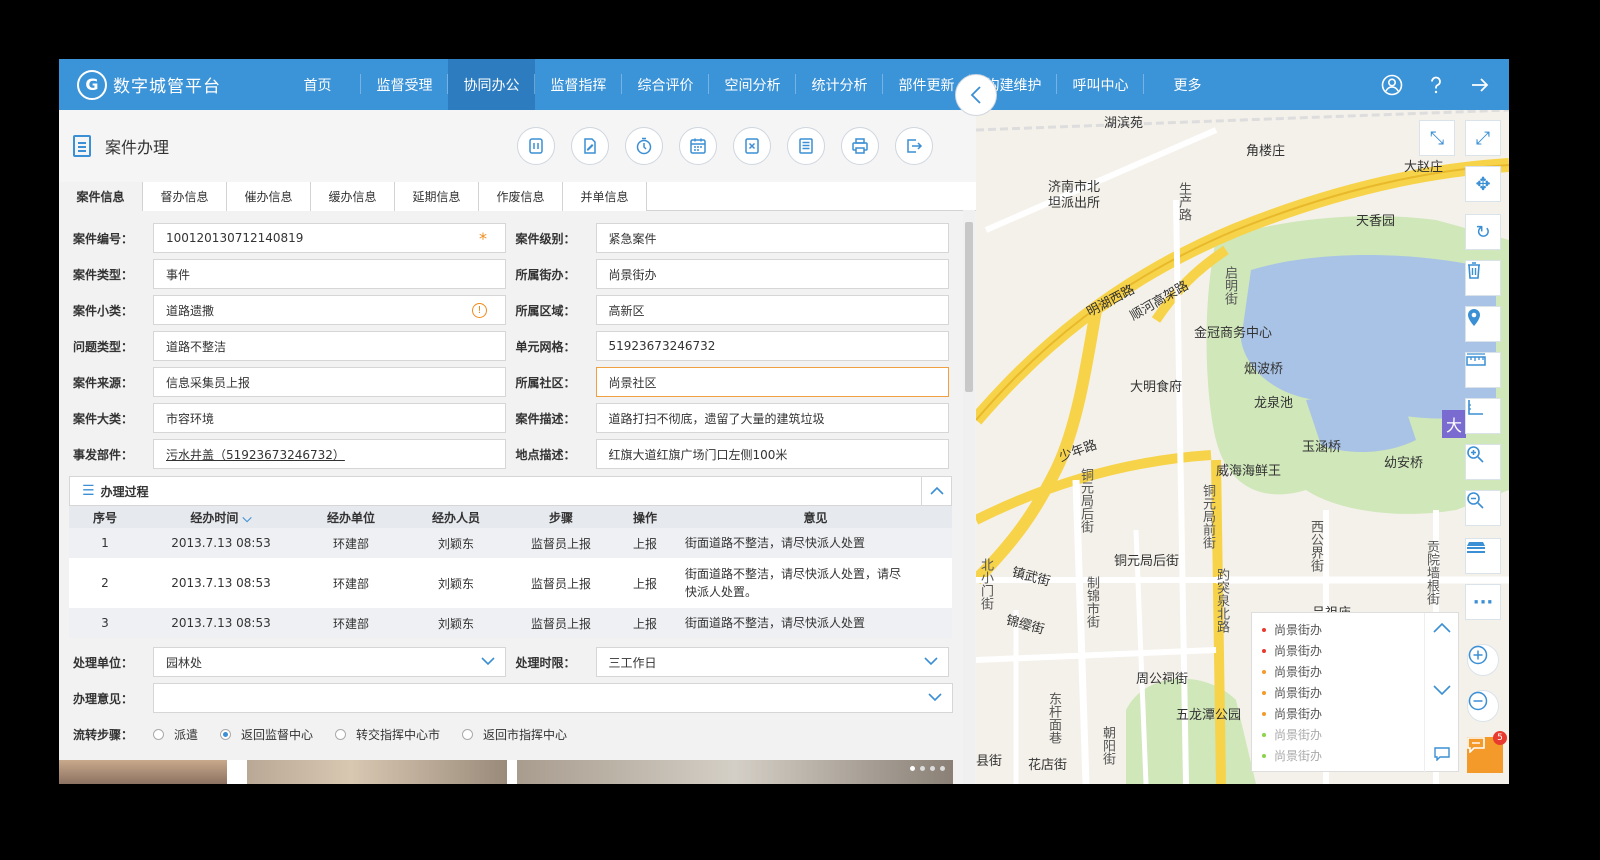 The image size is (1600, 860). I want to click on carousel-dots, so click(927, 768).